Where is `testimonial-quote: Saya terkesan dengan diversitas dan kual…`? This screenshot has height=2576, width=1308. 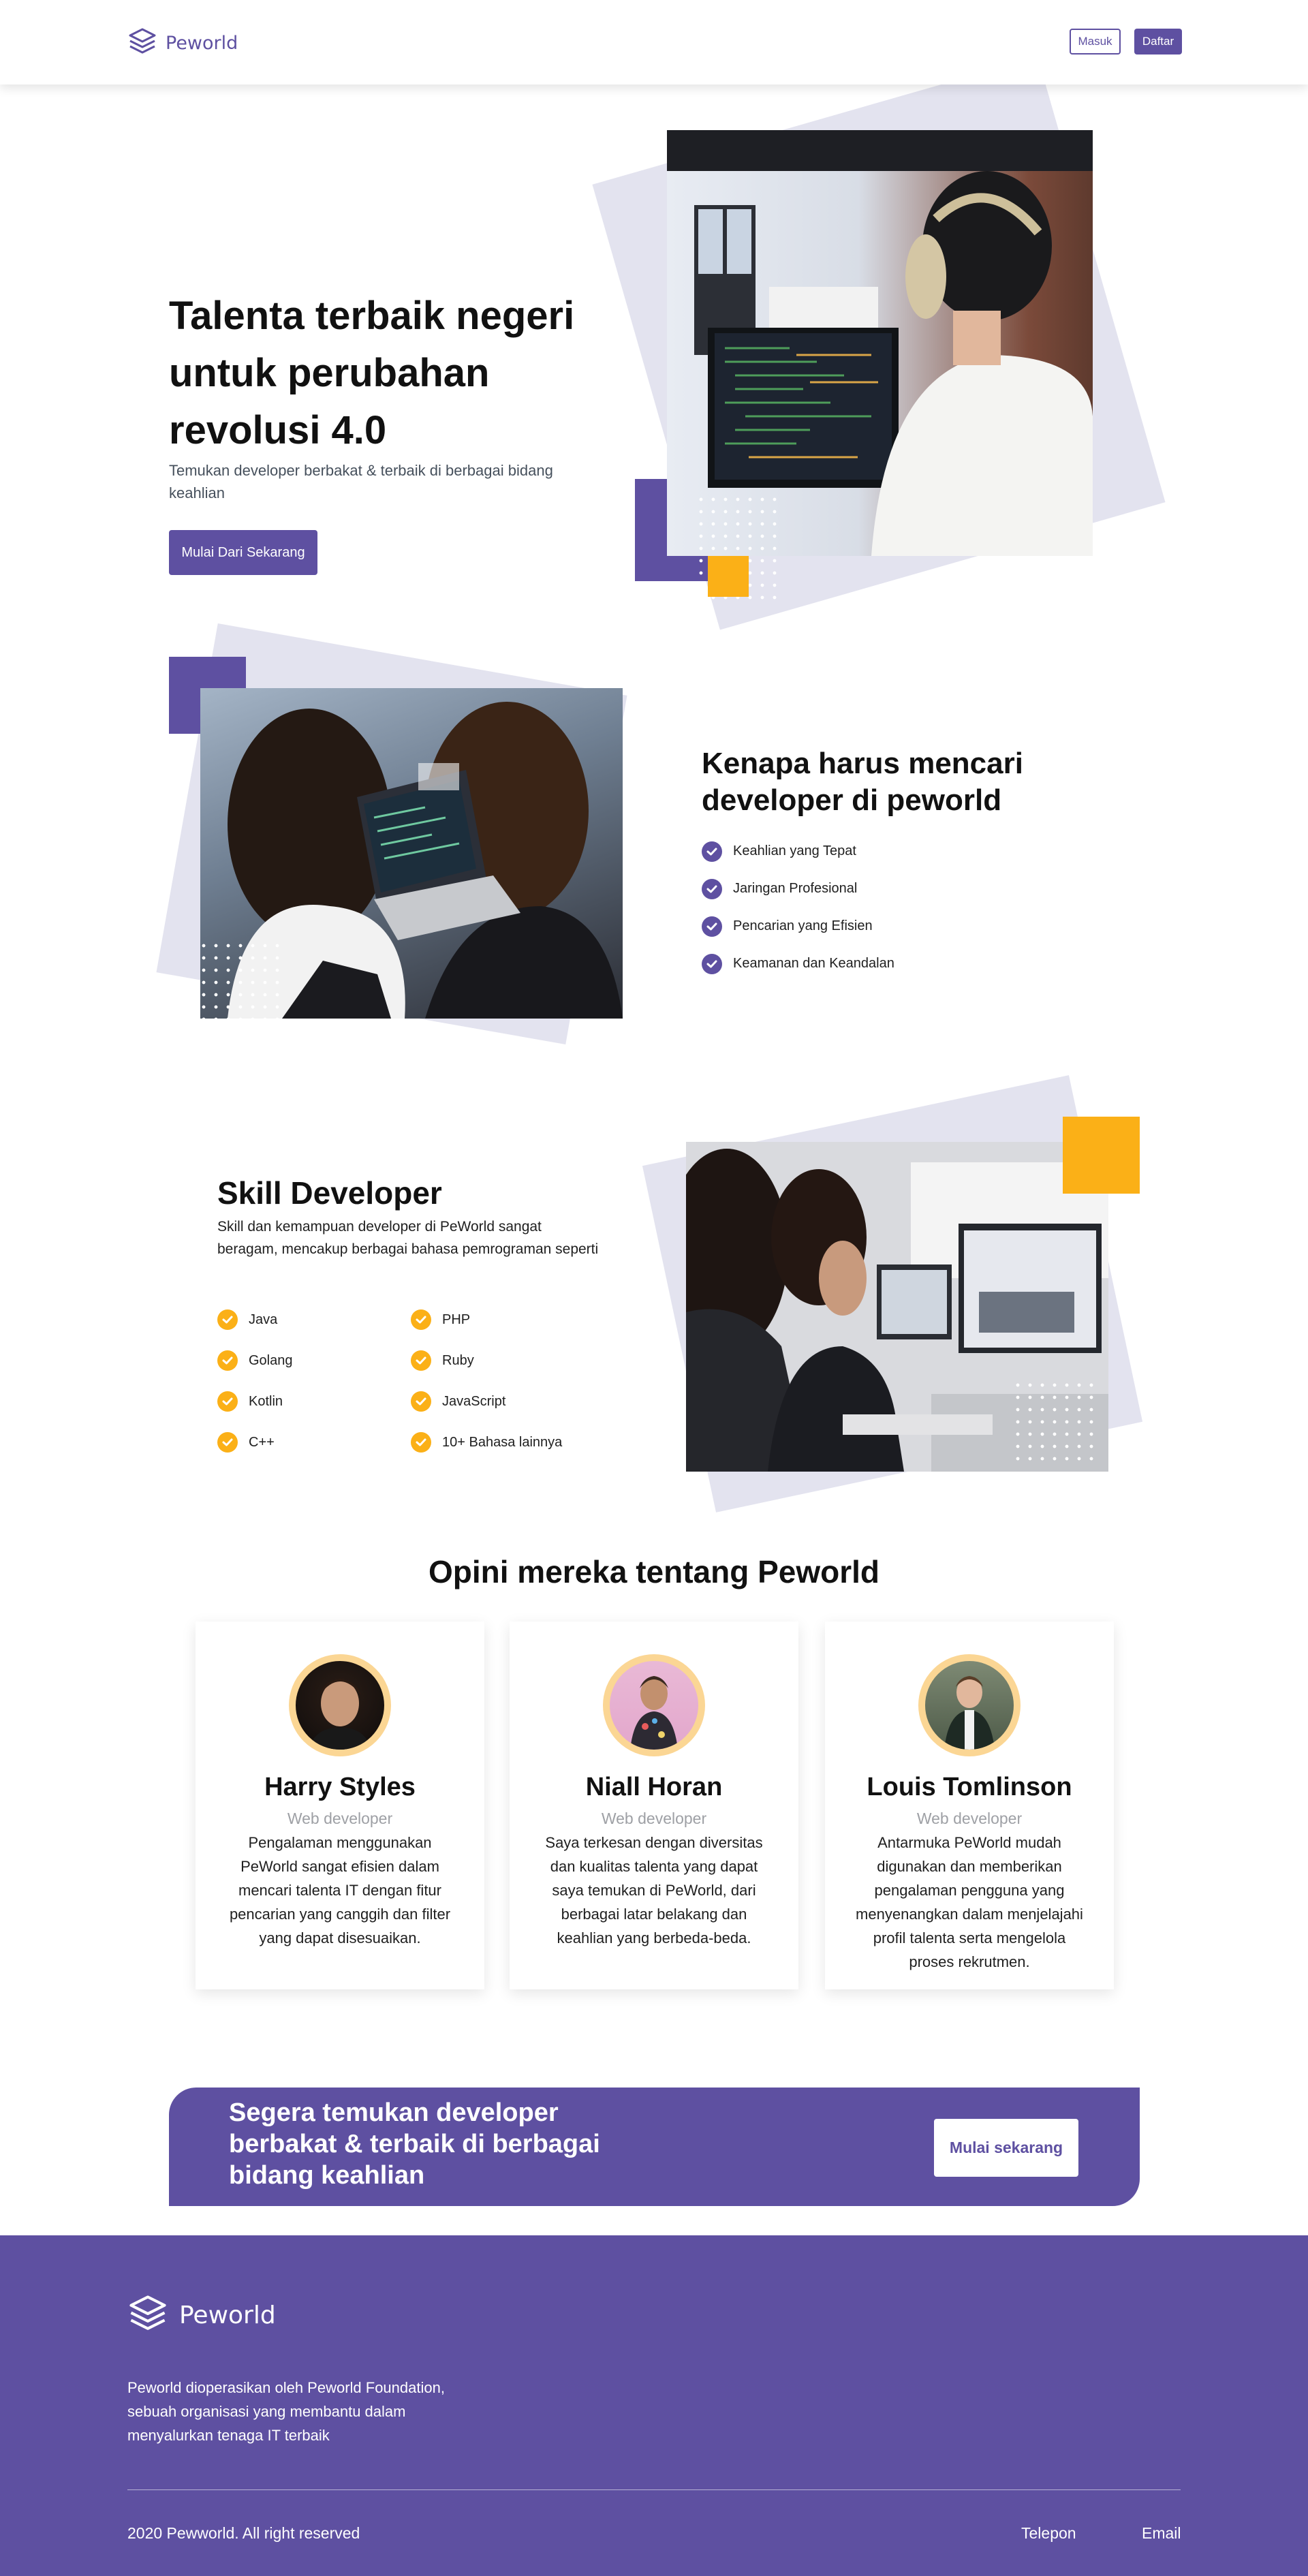
testimonial-quote: Saya terkesan dengan diversitas dan kual… is located at coordinates (654, 1890).